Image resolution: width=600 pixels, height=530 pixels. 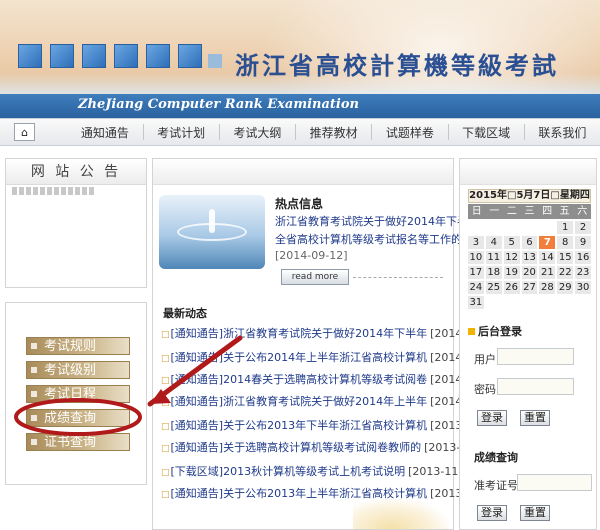 What do you see at coordinates (564, 211) in the screenshot?
I see `weekday-label: 五` at bounding box center [564, 211].